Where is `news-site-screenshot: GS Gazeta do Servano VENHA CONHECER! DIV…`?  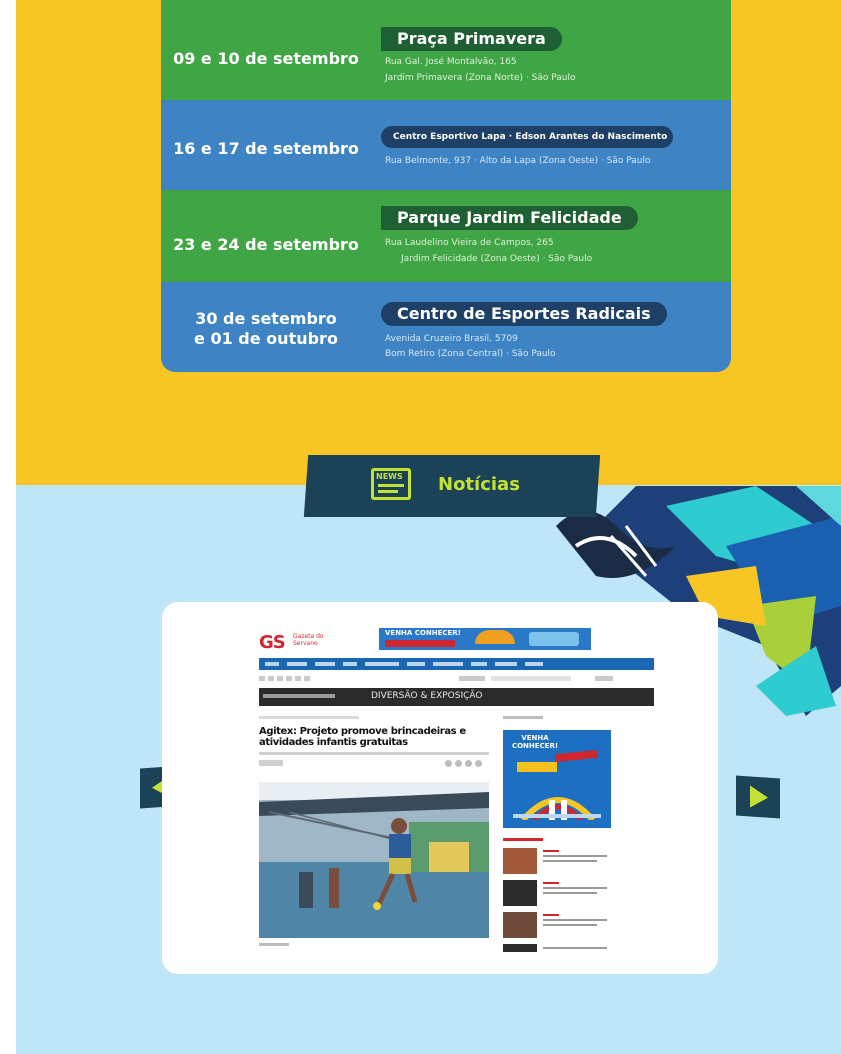
news-site-screenshot: GS Gazeta do Servano VENHA CONHECER! DIV… is located at coordinates (456, 790).